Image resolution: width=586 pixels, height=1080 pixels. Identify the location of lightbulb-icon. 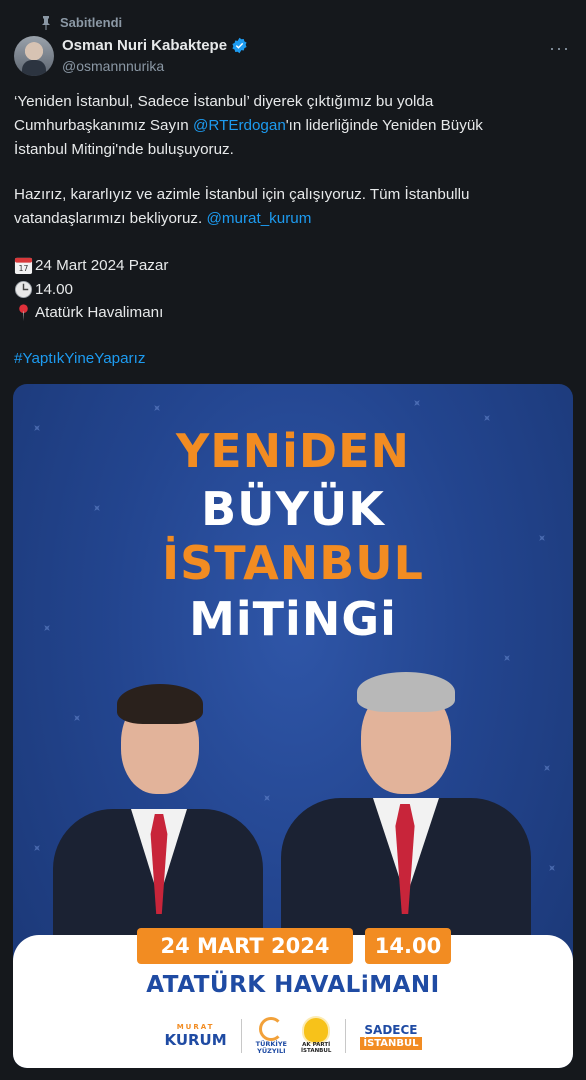
(316, 1030).